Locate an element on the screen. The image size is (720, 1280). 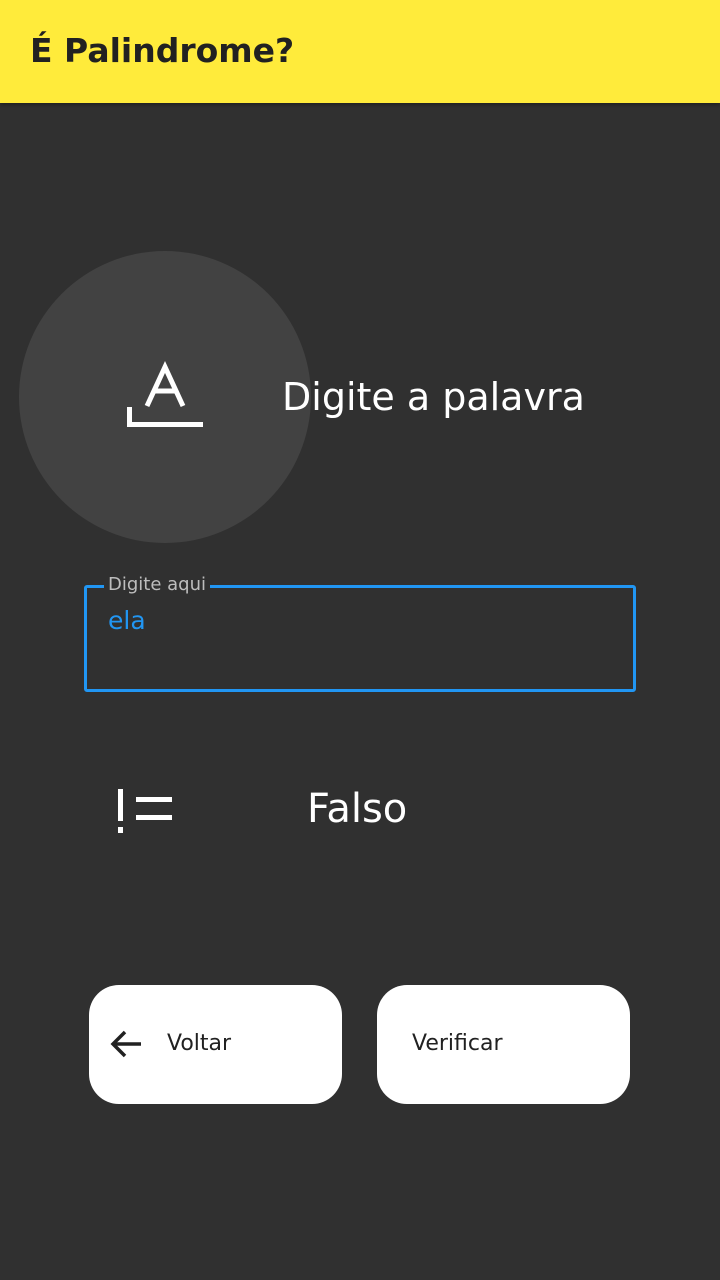
app-title: É Palindrome? is located at coordinates (162, 50).